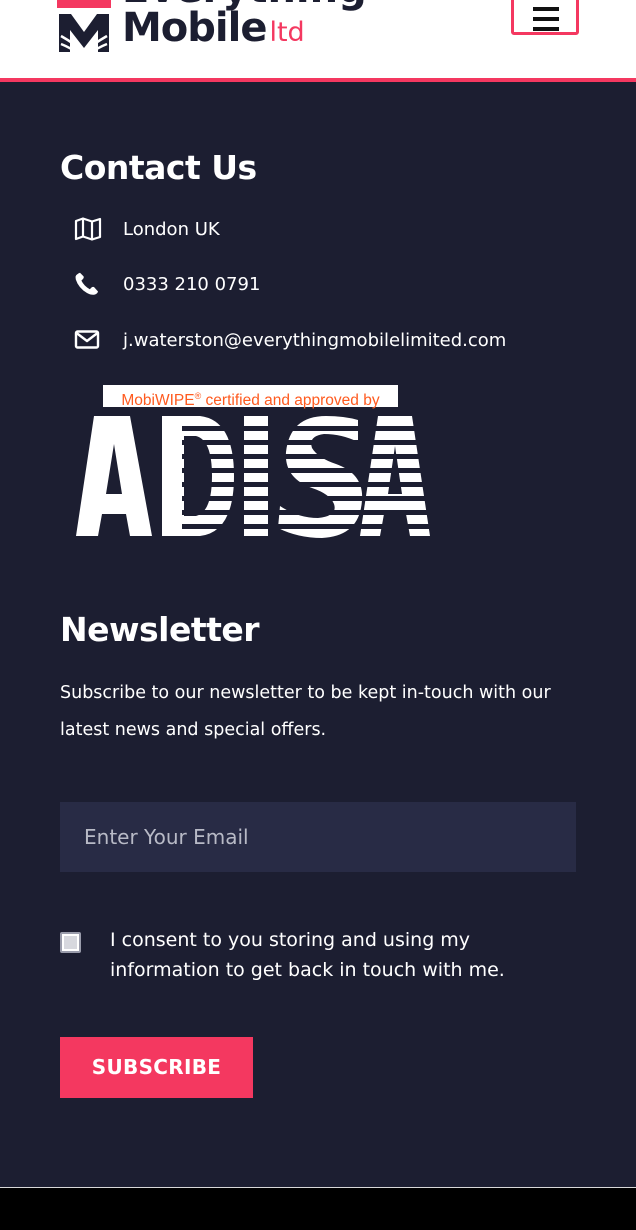  I want to click on adisa-certification-badge: MobiWIPE® certified and approved by, so click(252, 464).